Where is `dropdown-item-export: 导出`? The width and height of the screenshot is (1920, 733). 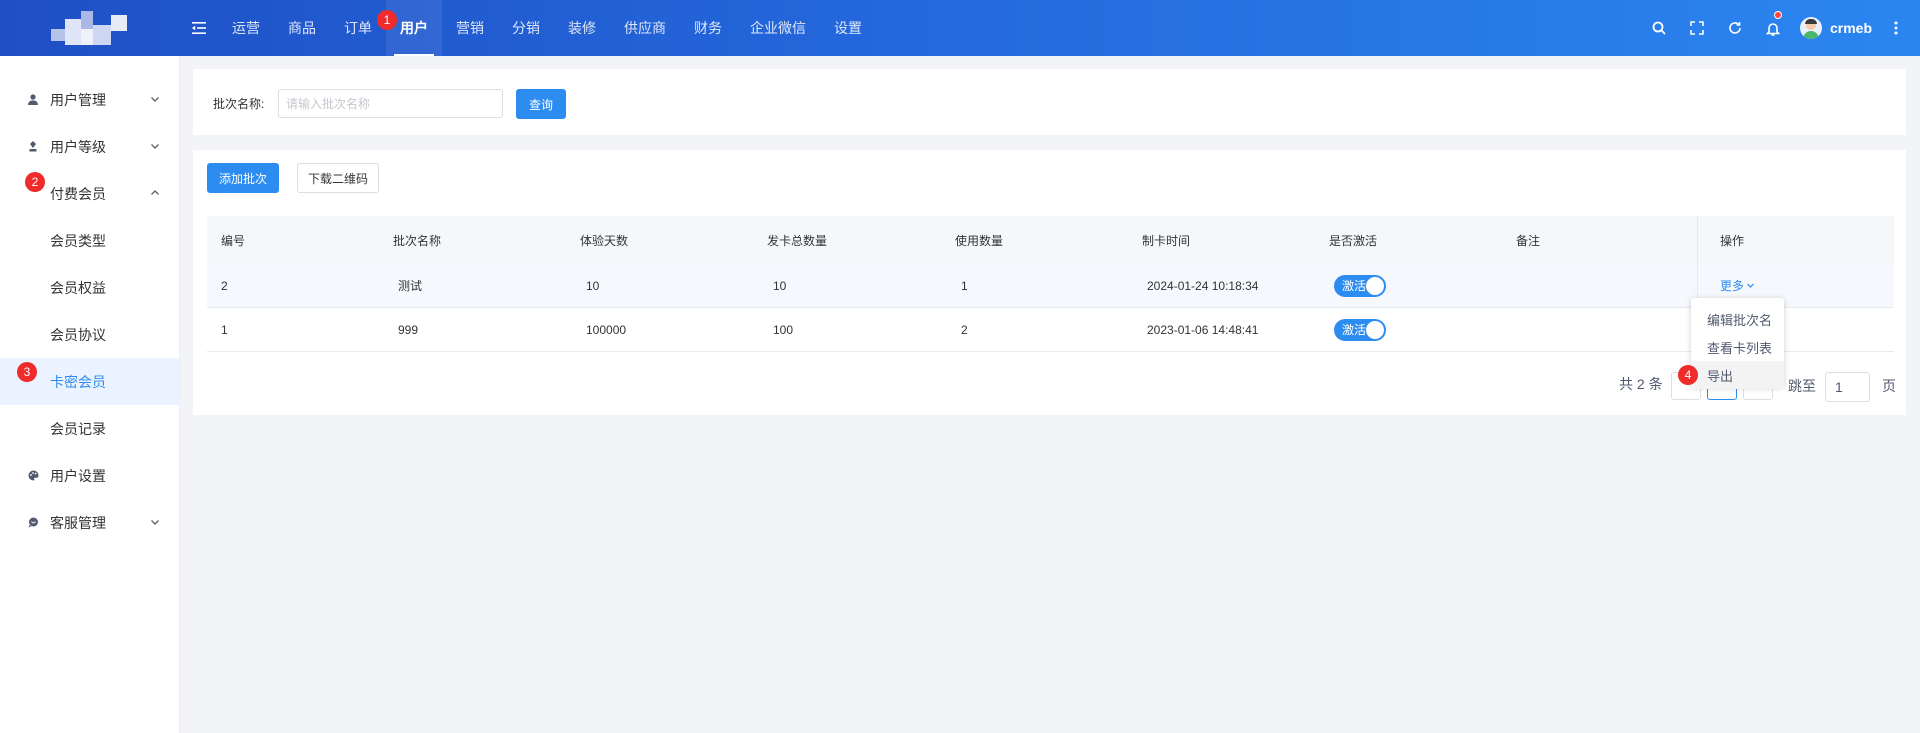
dropdown-item-export: 导出 is located at coordinates (1737, 375).